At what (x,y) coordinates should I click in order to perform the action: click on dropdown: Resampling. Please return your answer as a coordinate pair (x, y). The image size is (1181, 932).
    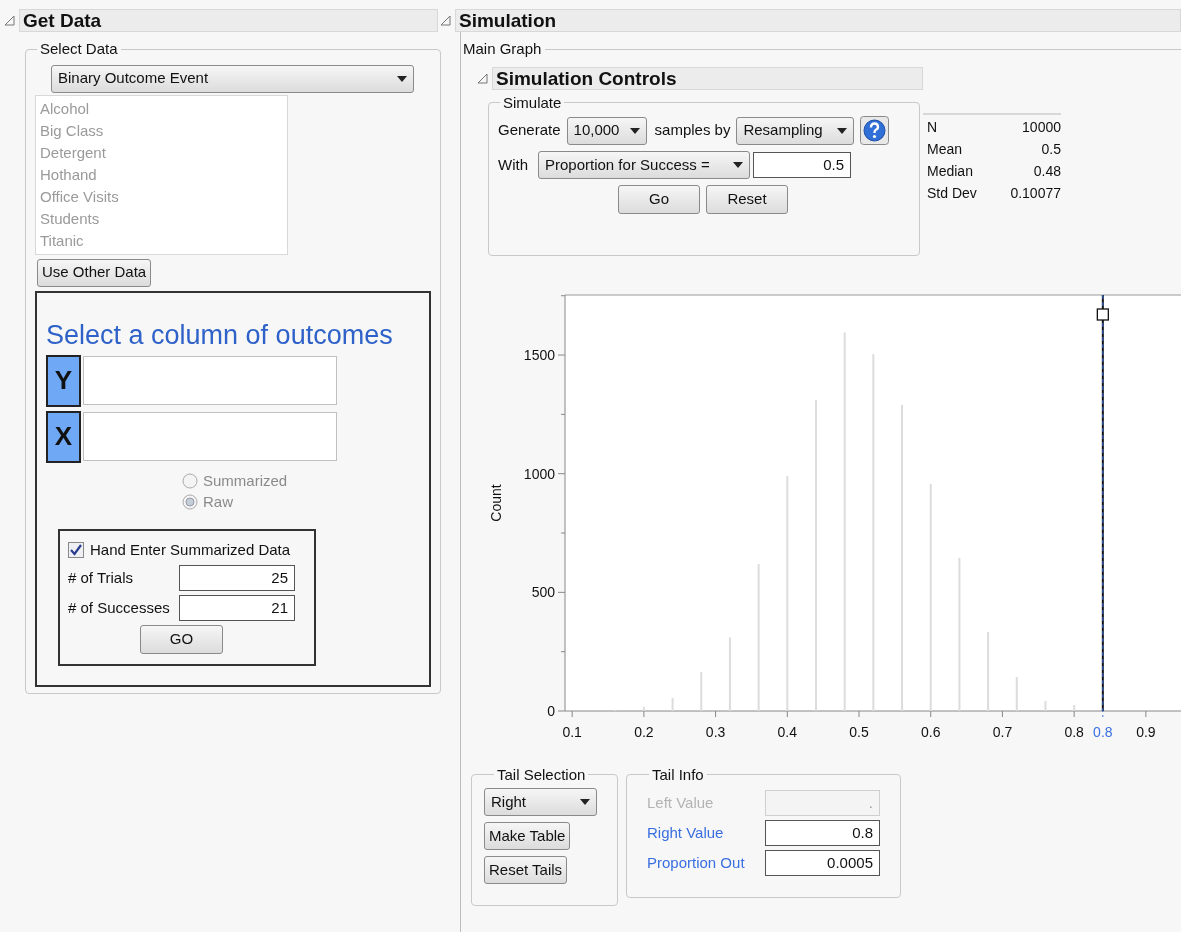
    Looking at the image, I should click on (795, 130).